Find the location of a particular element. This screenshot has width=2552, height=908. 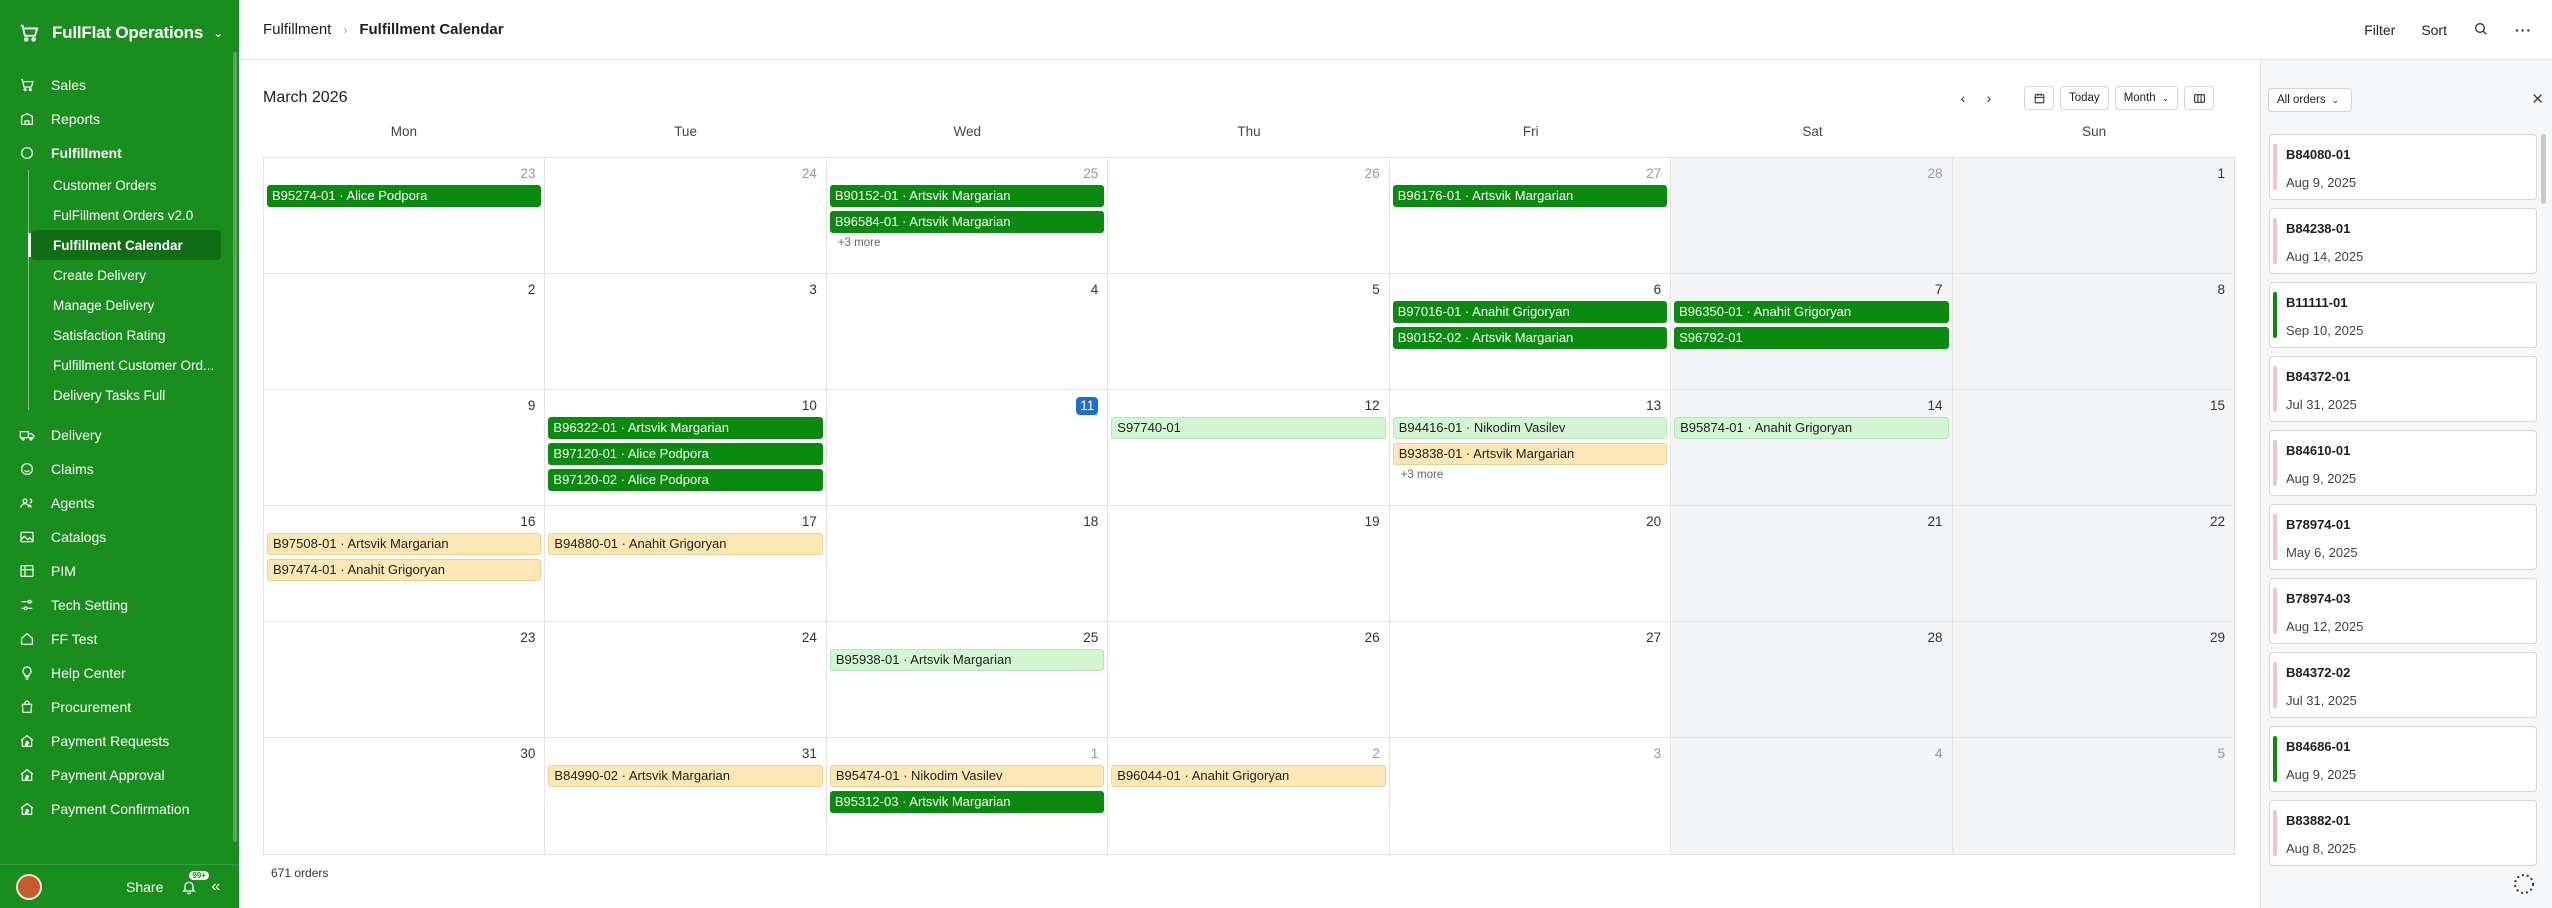

close-icon: ✕ is located at coordinates (2537, 99).